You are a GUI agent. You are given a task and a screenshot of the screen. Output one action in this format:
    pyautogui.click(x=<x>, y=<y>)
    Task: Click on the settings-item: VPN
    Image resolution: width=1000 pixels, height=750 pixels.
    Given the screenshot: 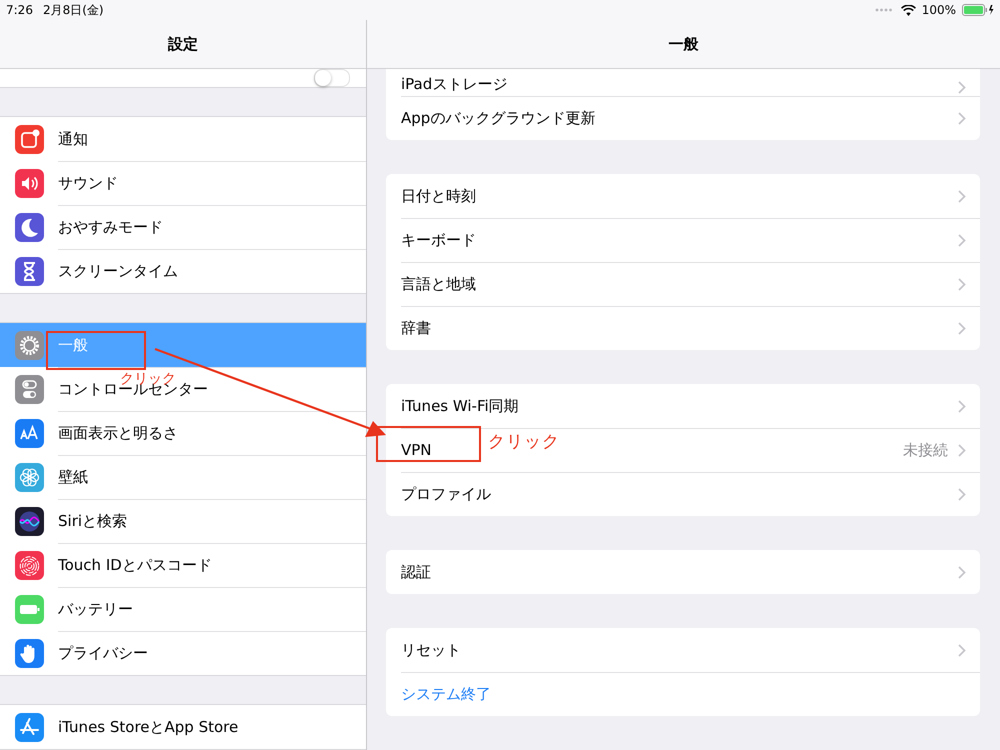 What is the action you would take?
    pyautogui.click(x=416, y=450)
    